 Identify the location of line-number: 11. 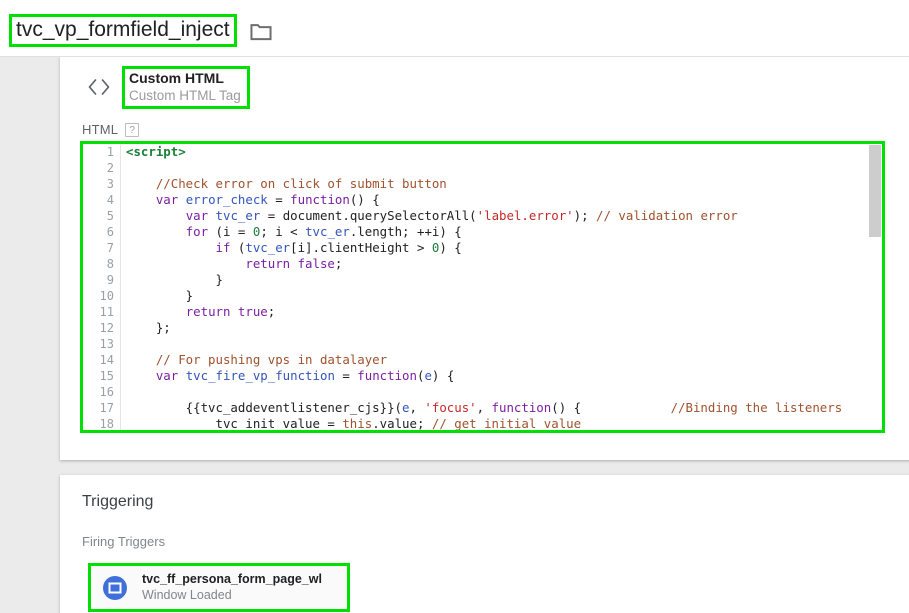
(106, 312).